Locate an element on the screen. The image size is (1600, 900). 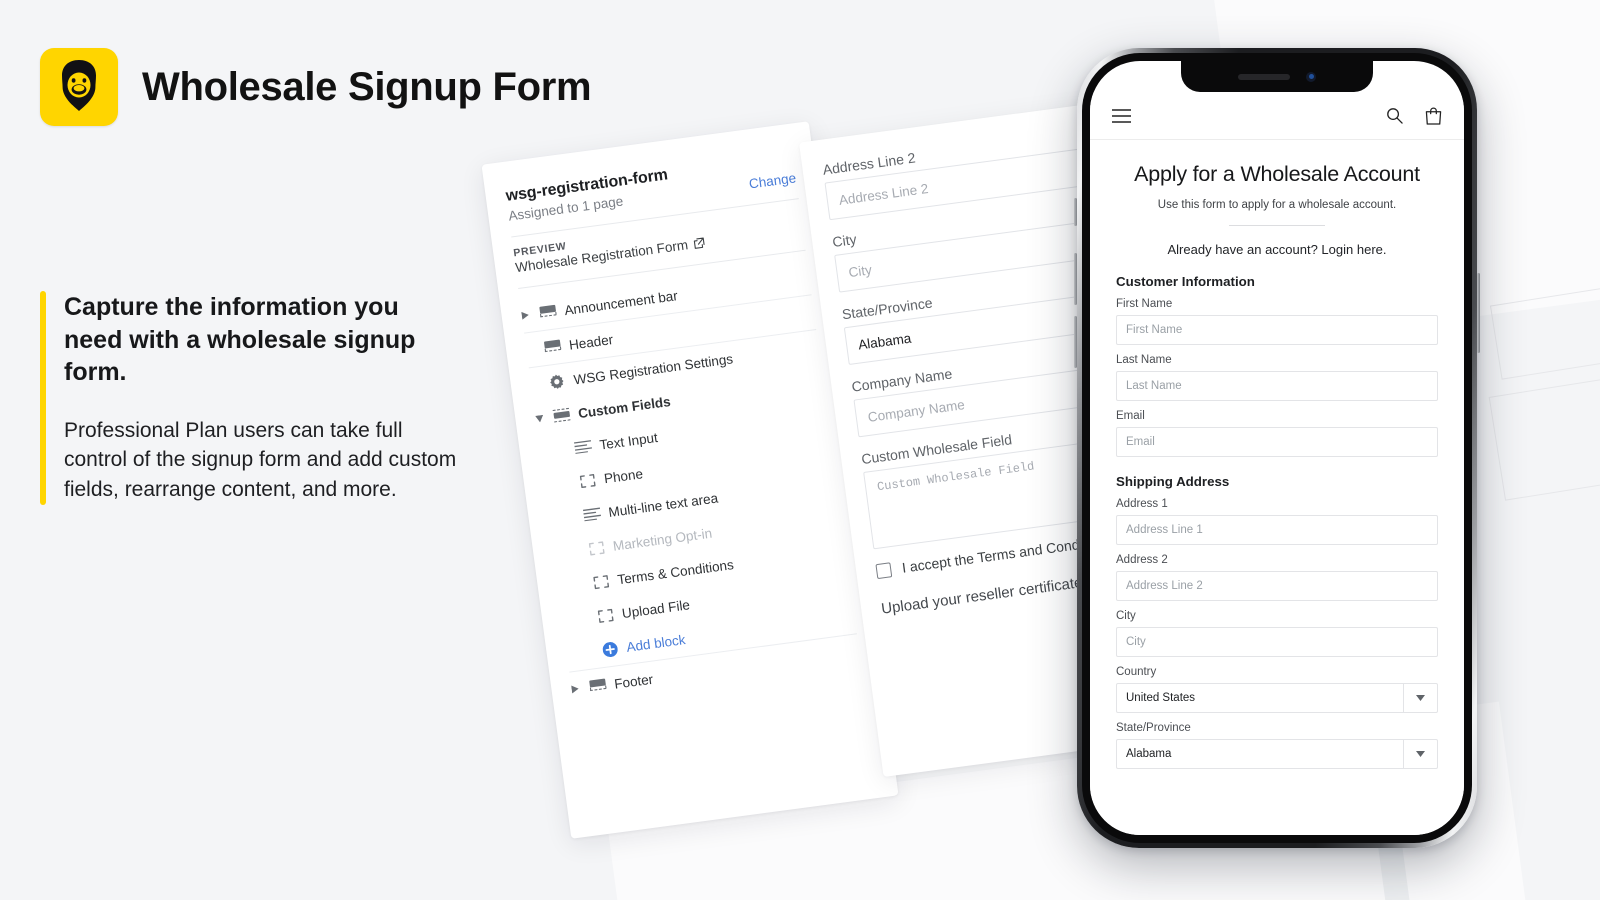
store-divider is located at coordinates (1277, 225).